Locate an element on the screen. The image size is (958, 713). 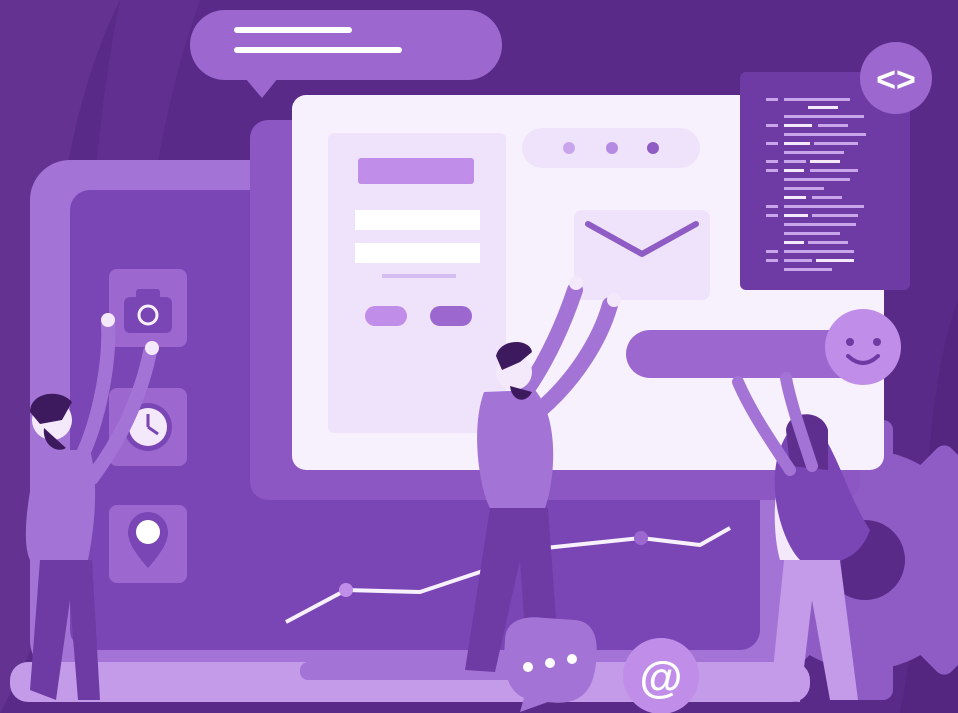
envelope-card is located at coordinates (642, 255).